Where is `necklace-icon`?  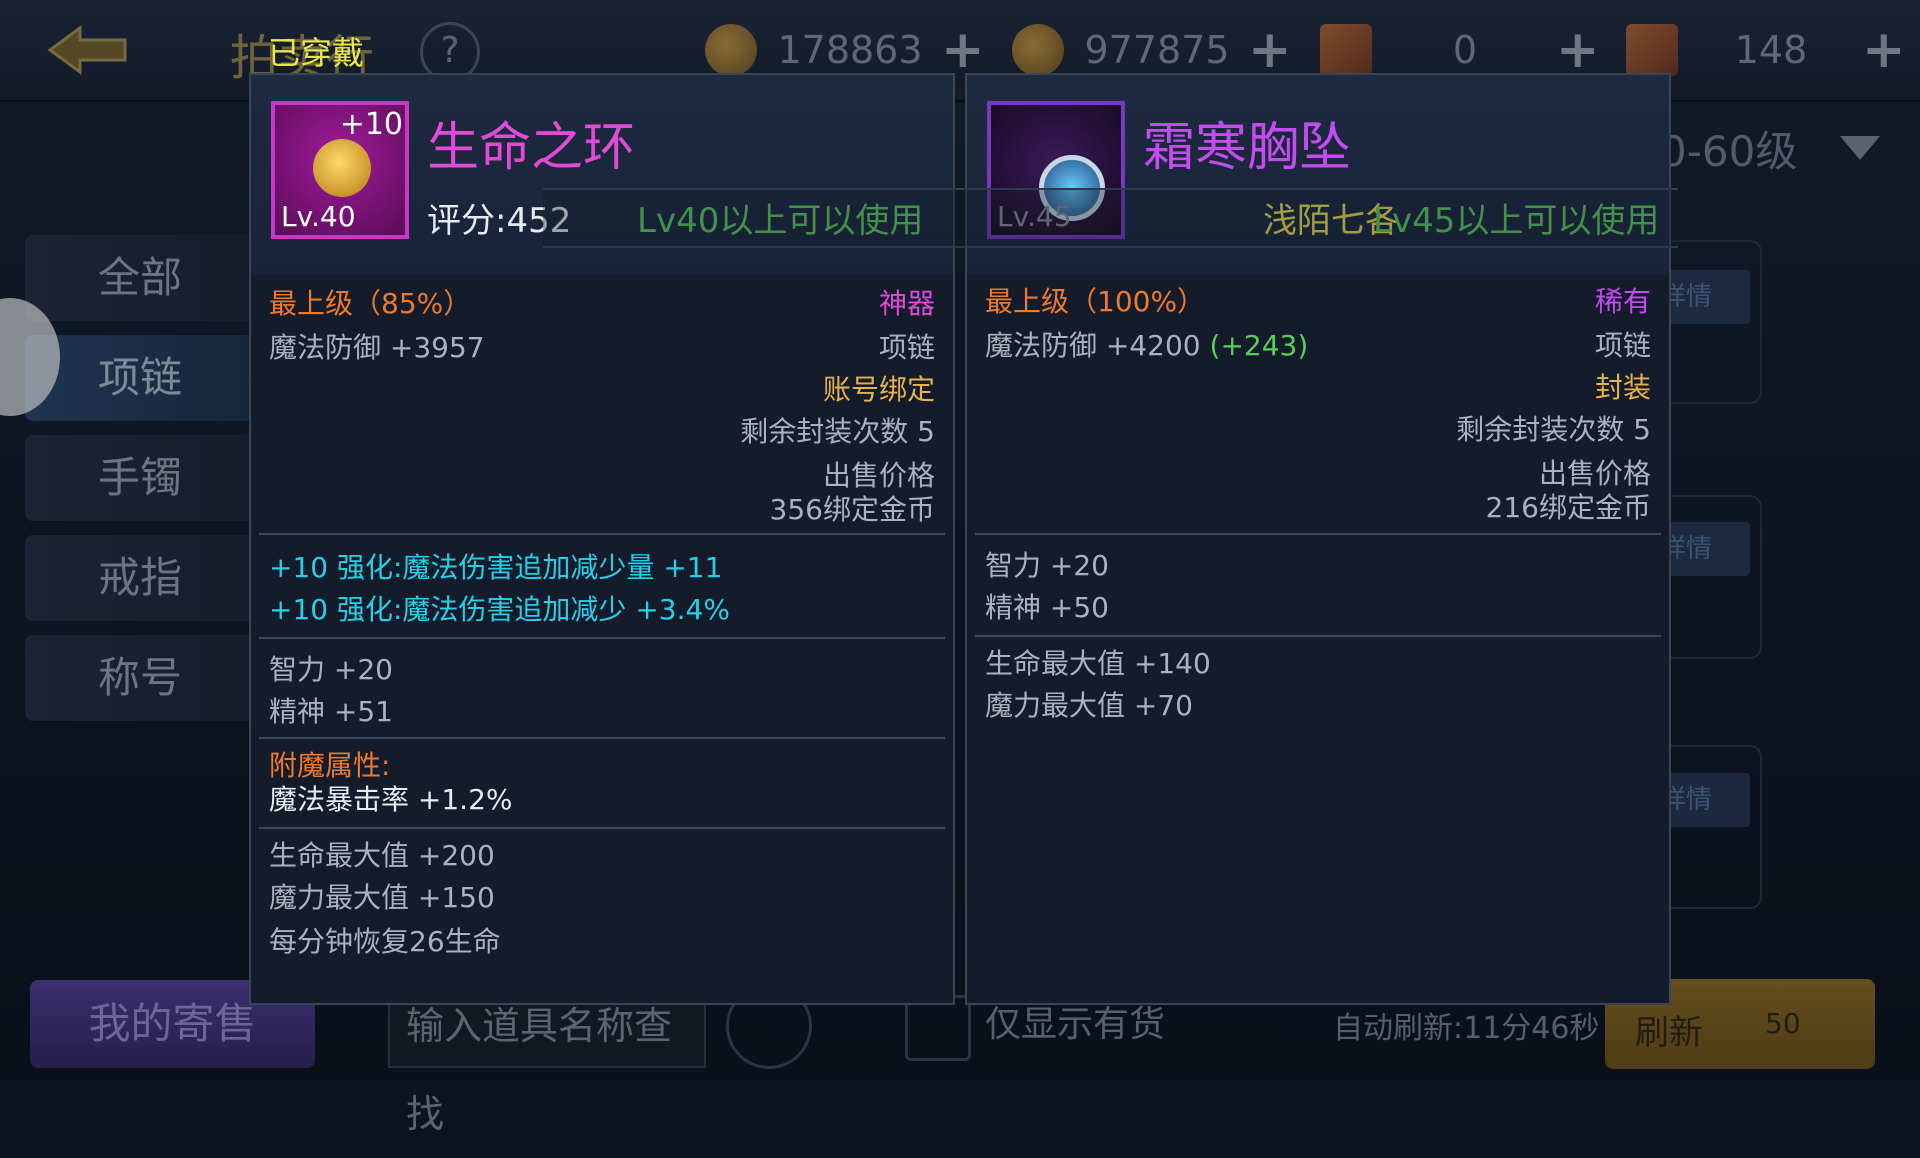
necklace-icon is located at coordinates (342, 168).